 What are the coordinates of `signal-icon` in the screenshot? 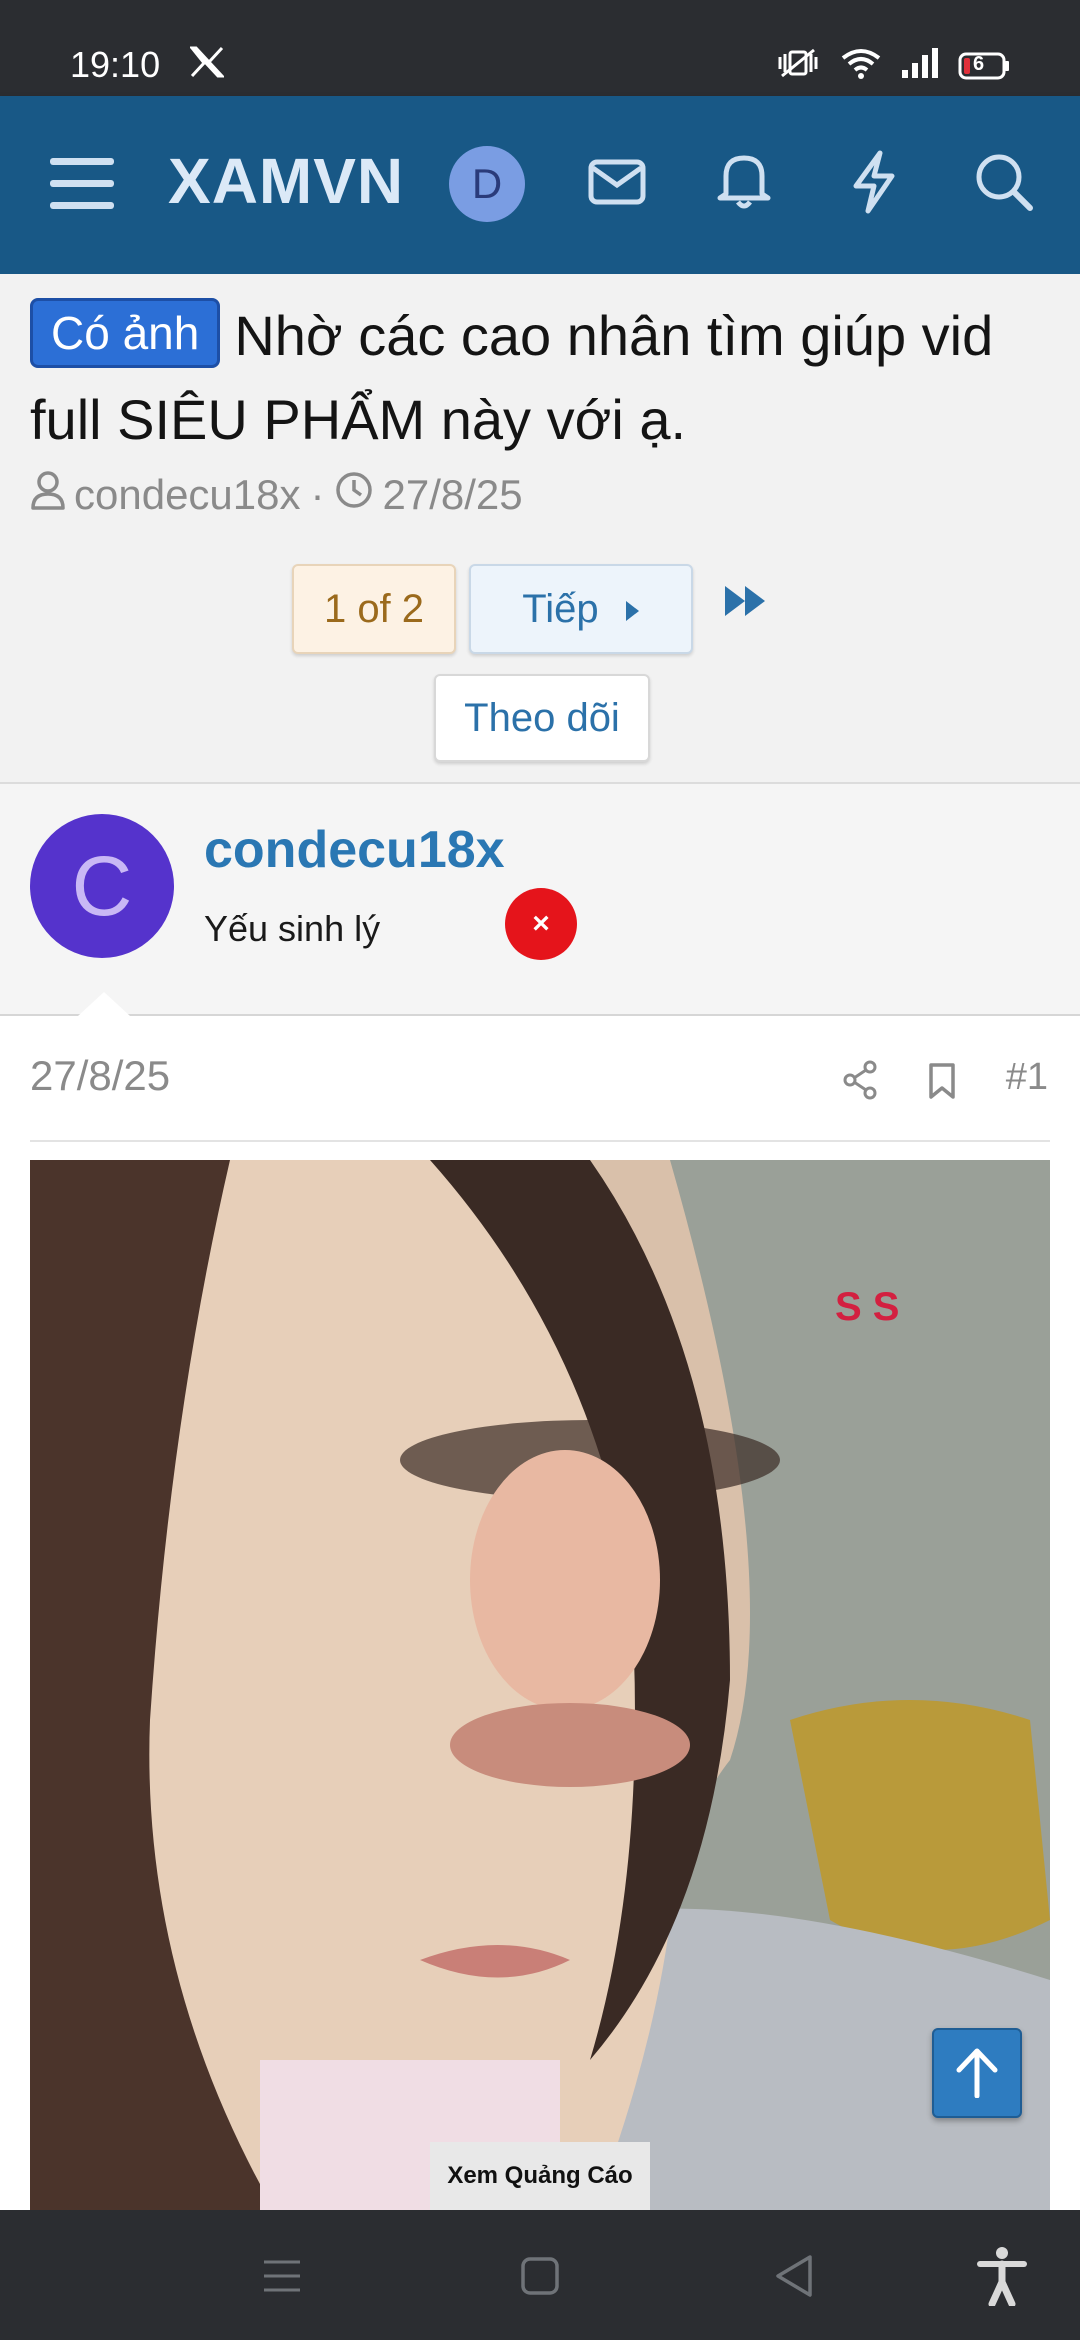 It's located at (920, 65).